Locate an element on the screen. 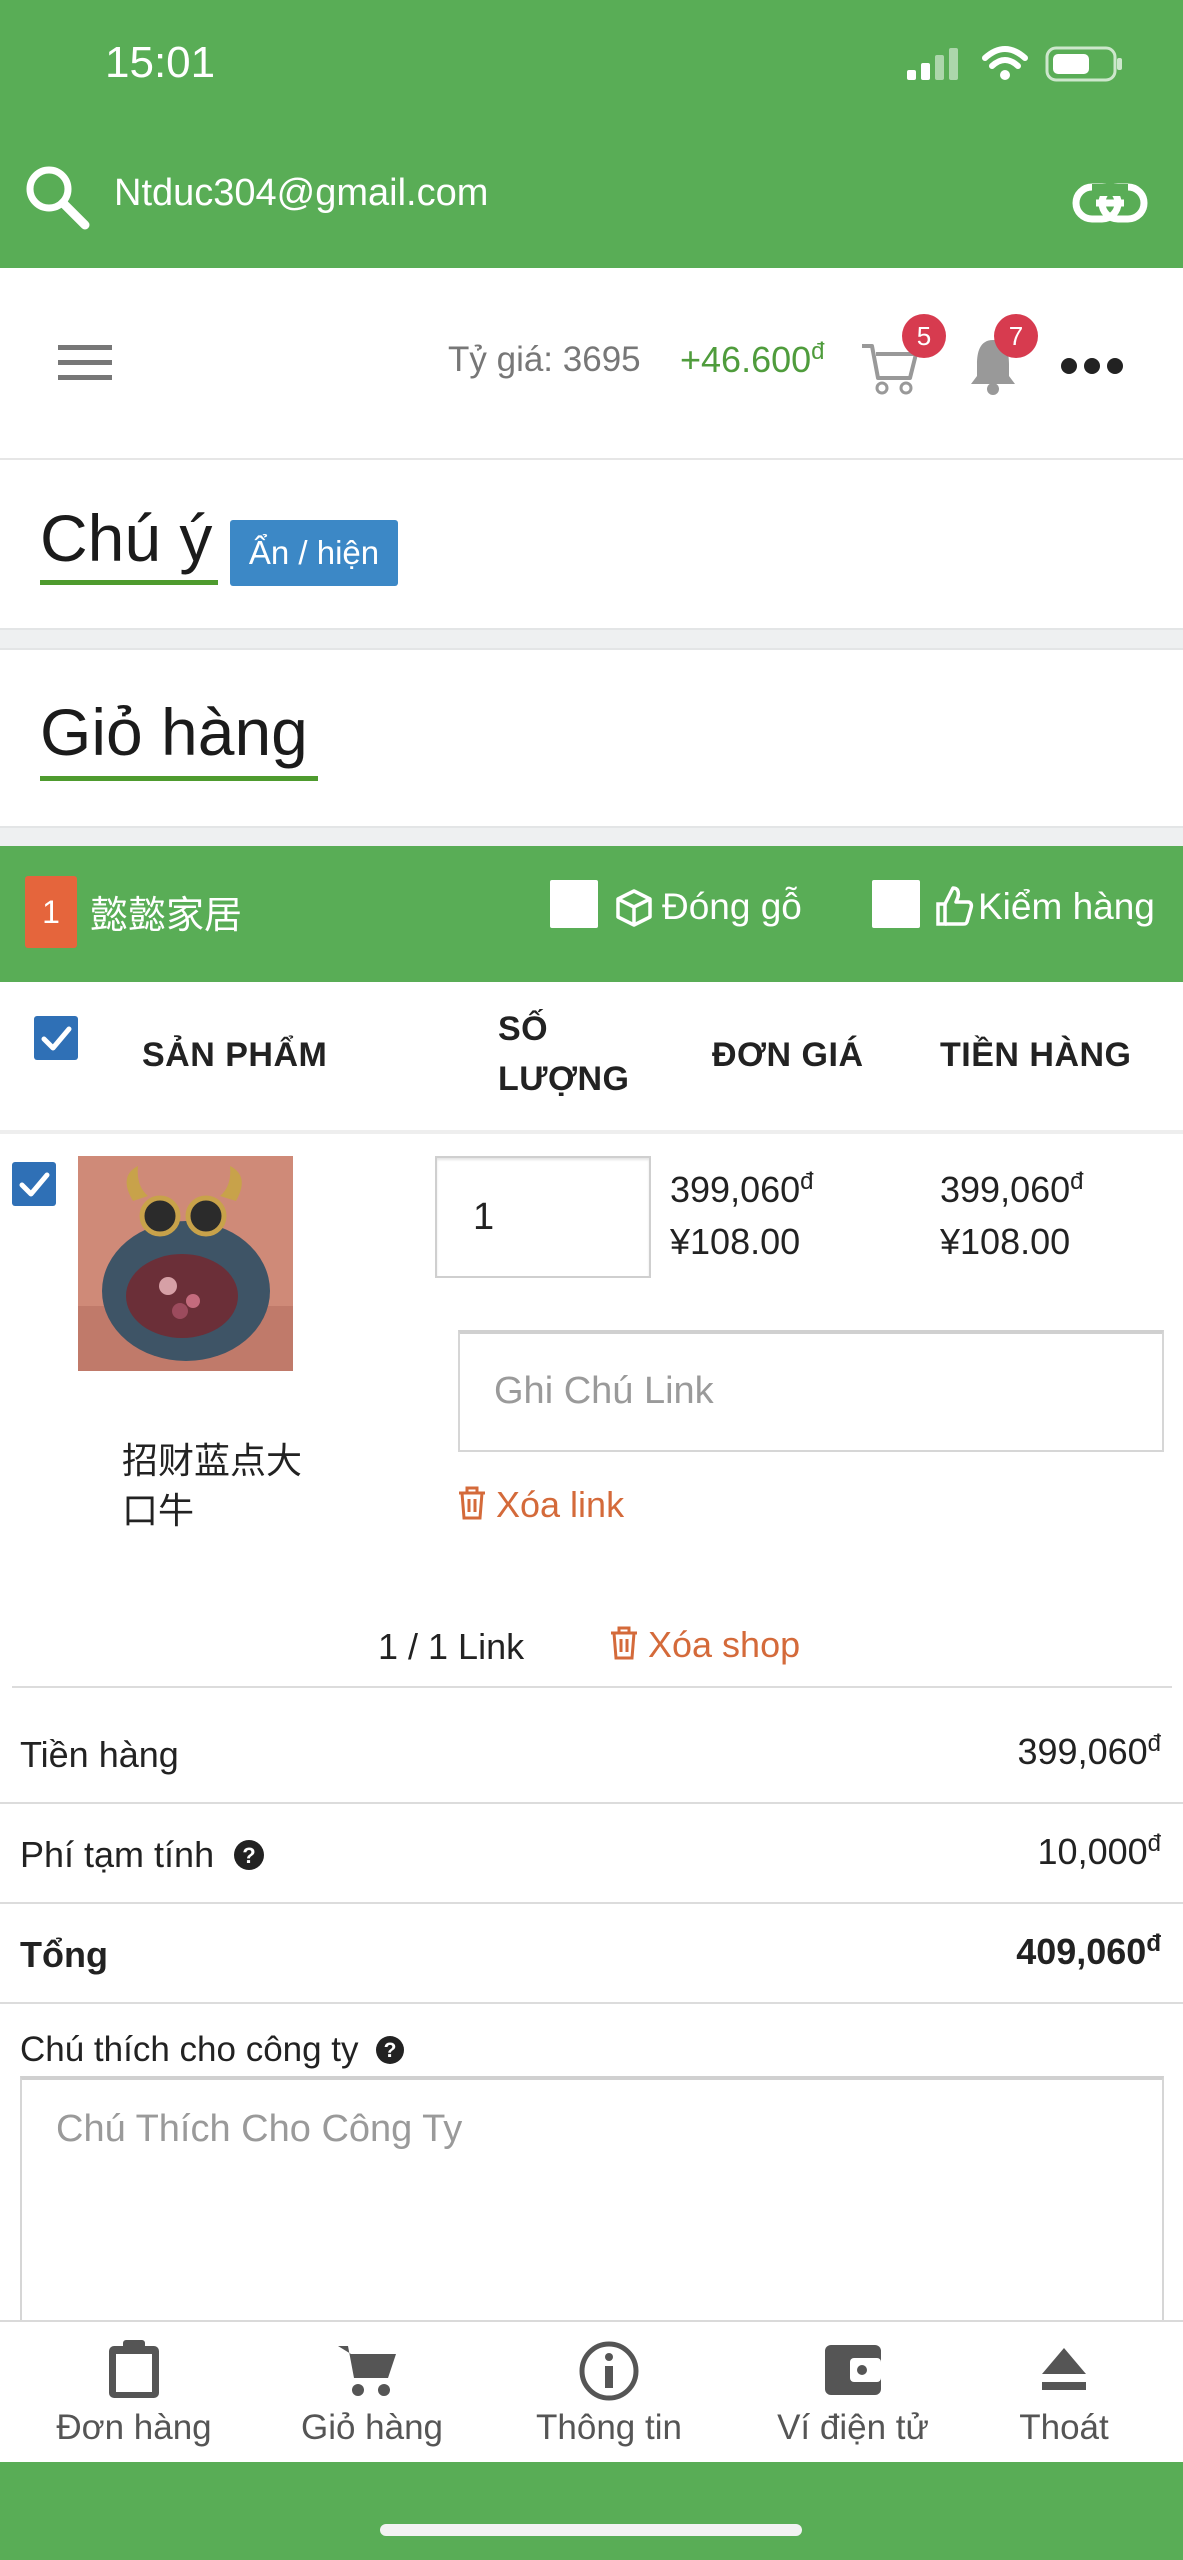 The height and width of the screenshot is (2560, 1183). subtotal-value: 399,060đ is located at coordinates (1089, 1751).